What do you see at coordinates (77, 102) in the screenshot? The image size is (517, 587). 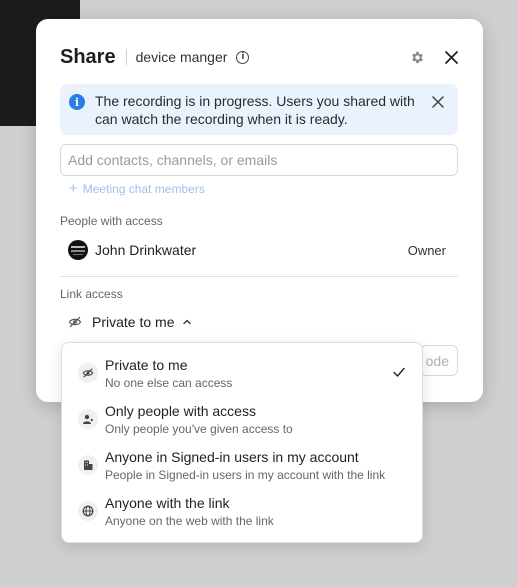 I see `info-circle-icon: i` at bounding box center [77, 102].